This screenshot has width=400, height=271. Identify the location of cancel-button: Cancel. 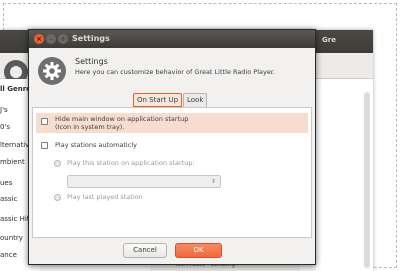
(145, 250).